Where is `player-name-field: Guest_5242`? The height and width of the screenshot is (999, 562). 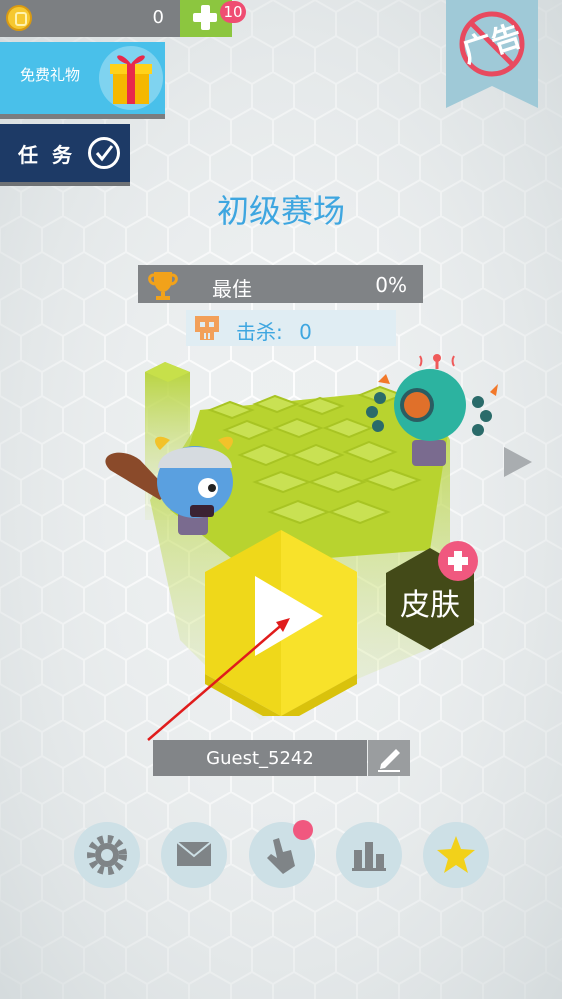 player-name-field: Guest_5242 is located at coordinates (260, 758).